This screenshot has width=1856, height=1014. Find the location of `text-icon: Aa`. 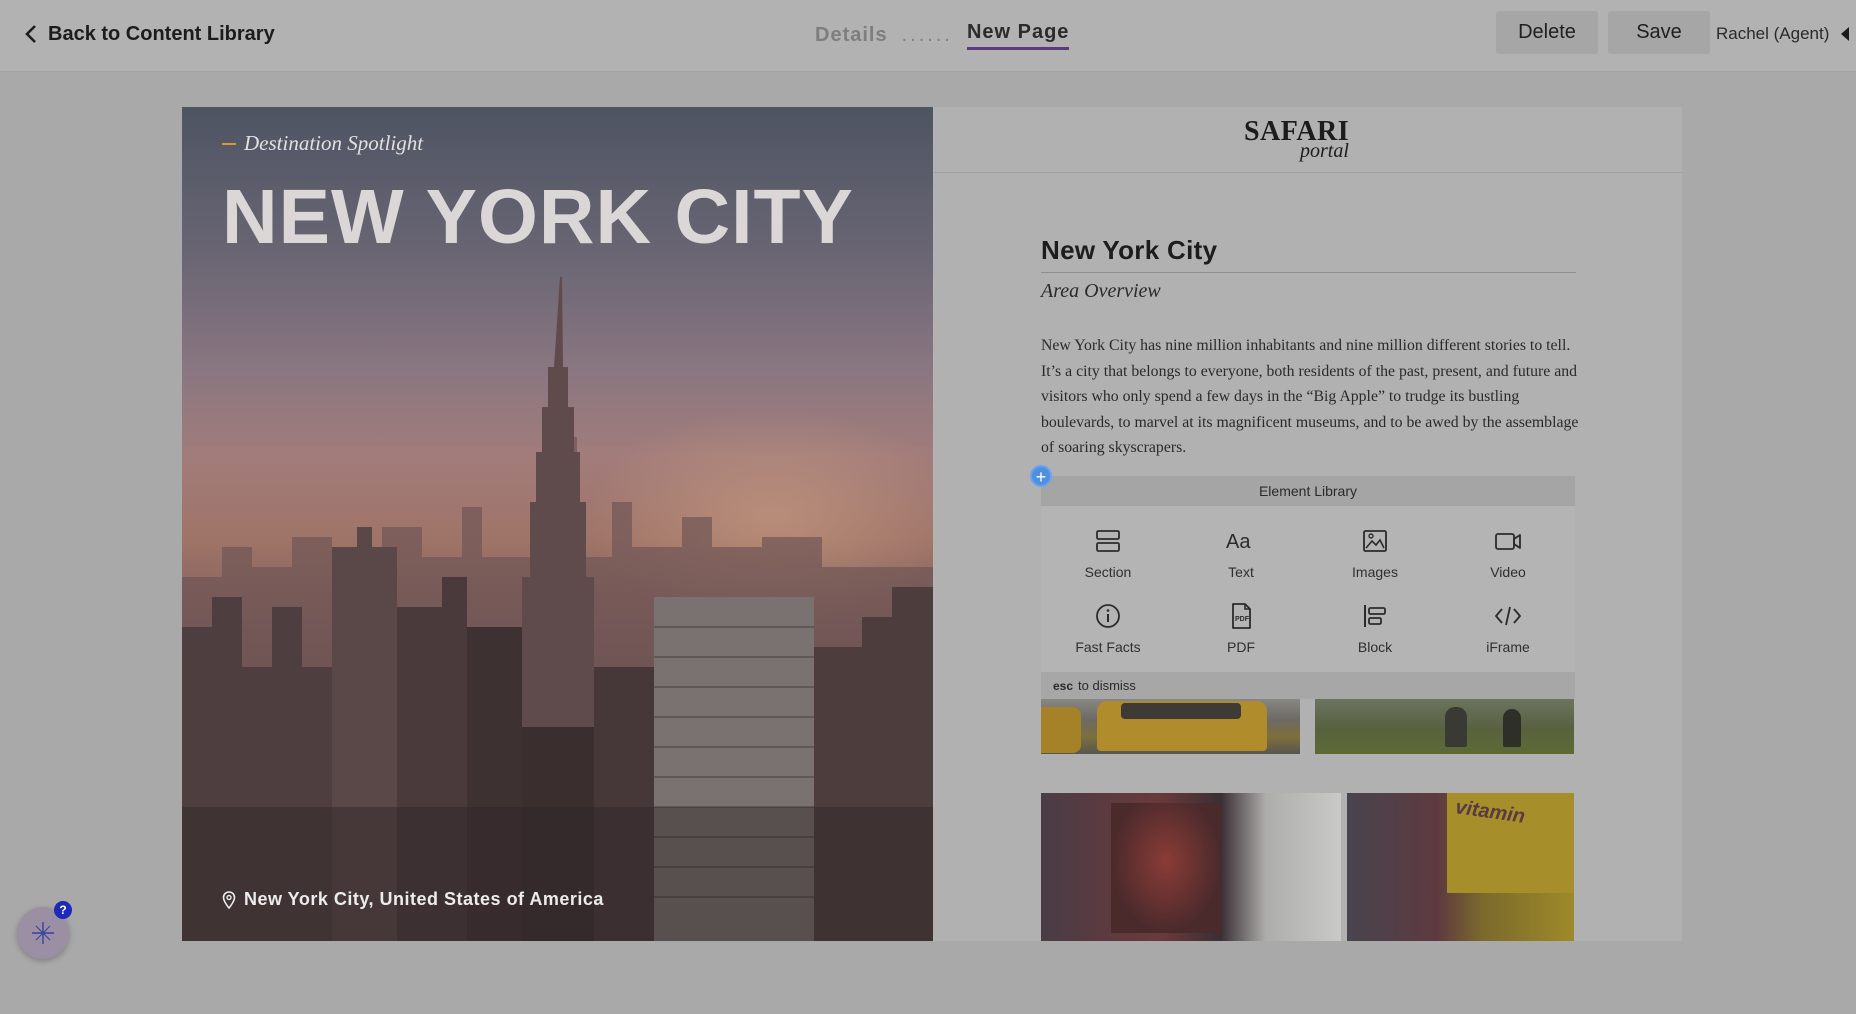

text-icon: Aa is located at coordinates (1238, 542).